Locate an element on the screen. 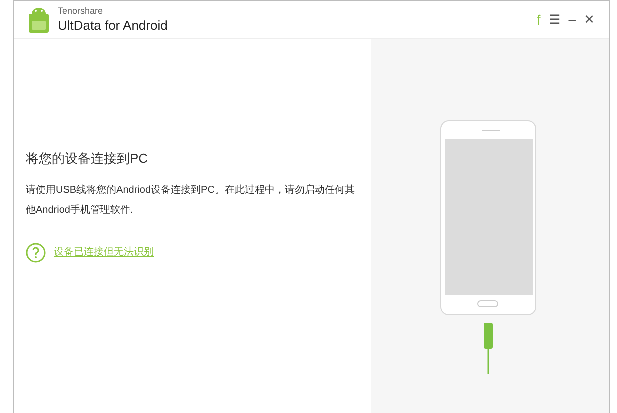 The height and width of the screenshot is (413, 617). description: 请使用USB线将您的Andriod设备连接到PC。在此过程中，请勿启动任何其他Andriod手机管理软件. is located at coordinates (191, 201).